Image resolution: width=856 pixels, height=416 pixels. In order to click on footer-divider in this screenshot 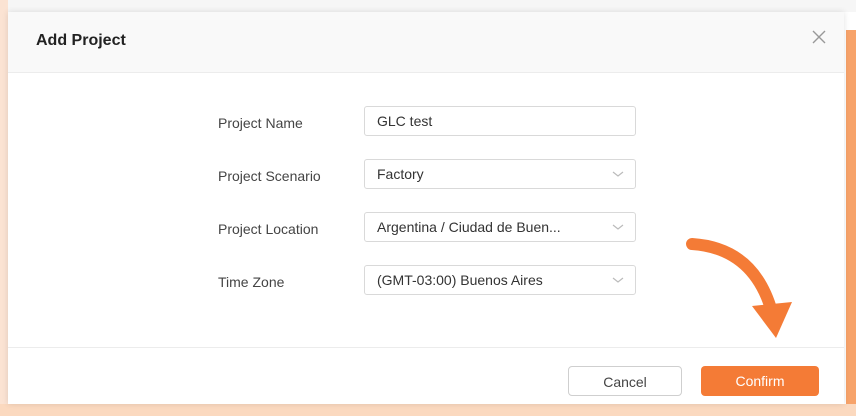, I will do `click(426, 347)`.